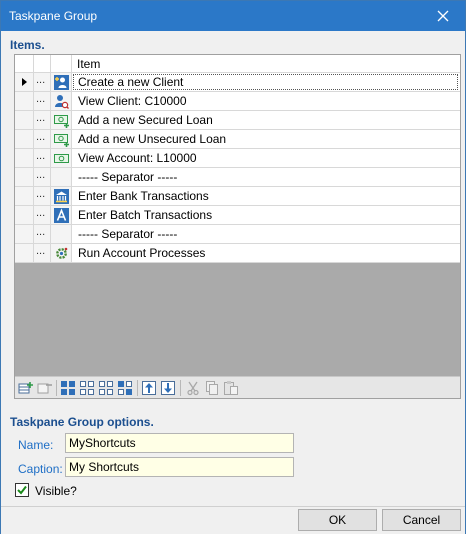 The width and height of the screenshot is (466, 534). Describe the element at coordinates (149, 388) in the screenshot. I see `move-up-icon` at that location.